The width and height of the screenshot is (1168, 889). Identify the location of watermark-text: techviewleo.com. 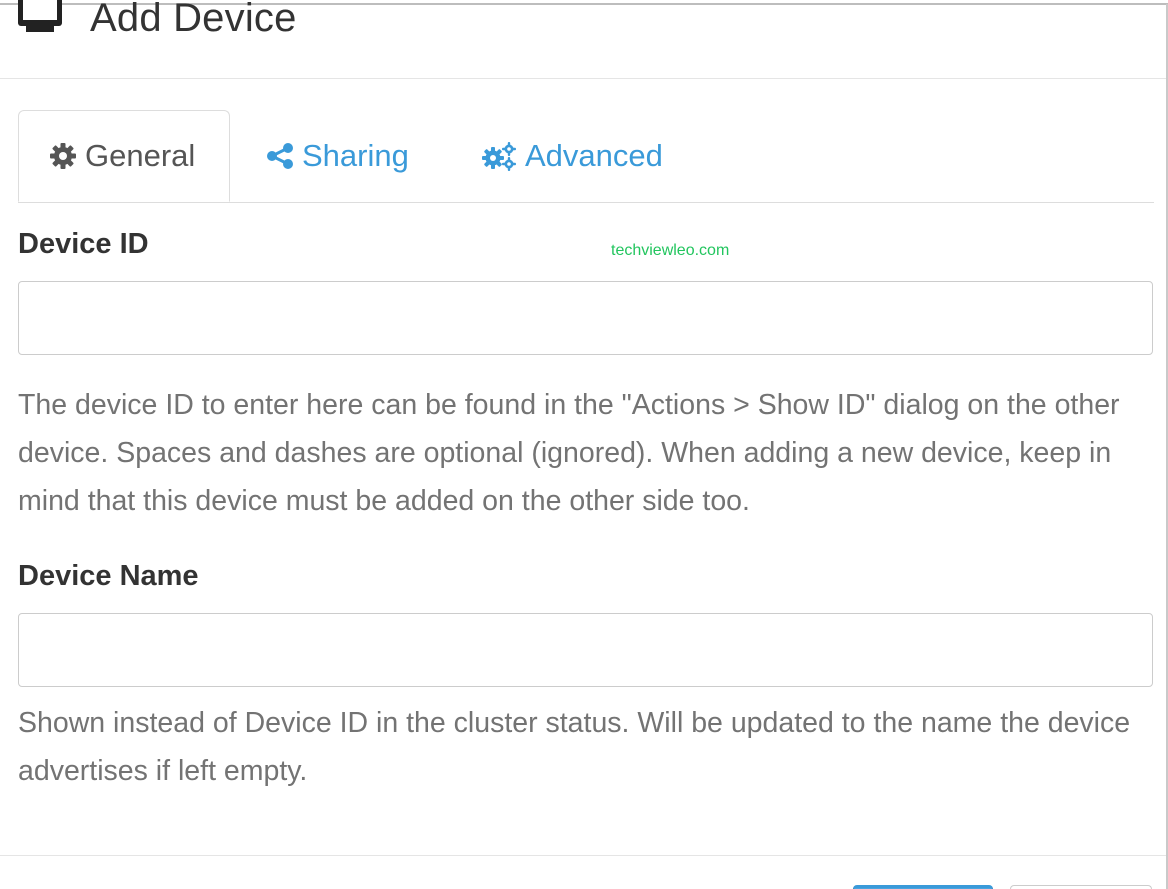
(670, 250).